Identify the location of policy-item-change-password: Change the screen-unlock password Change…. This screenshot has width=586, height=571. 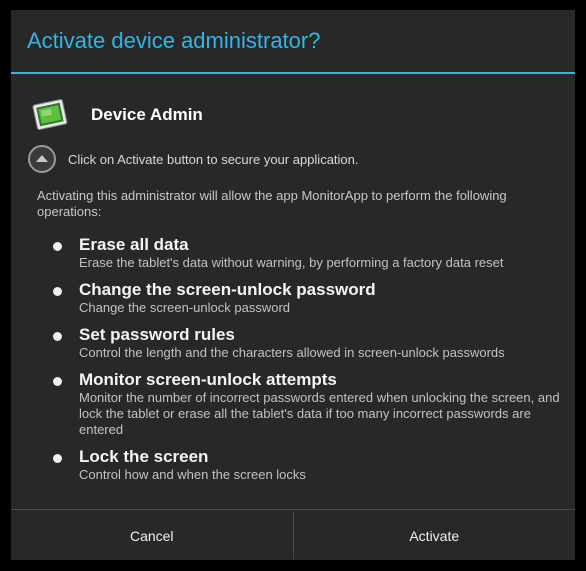
(293, 298).